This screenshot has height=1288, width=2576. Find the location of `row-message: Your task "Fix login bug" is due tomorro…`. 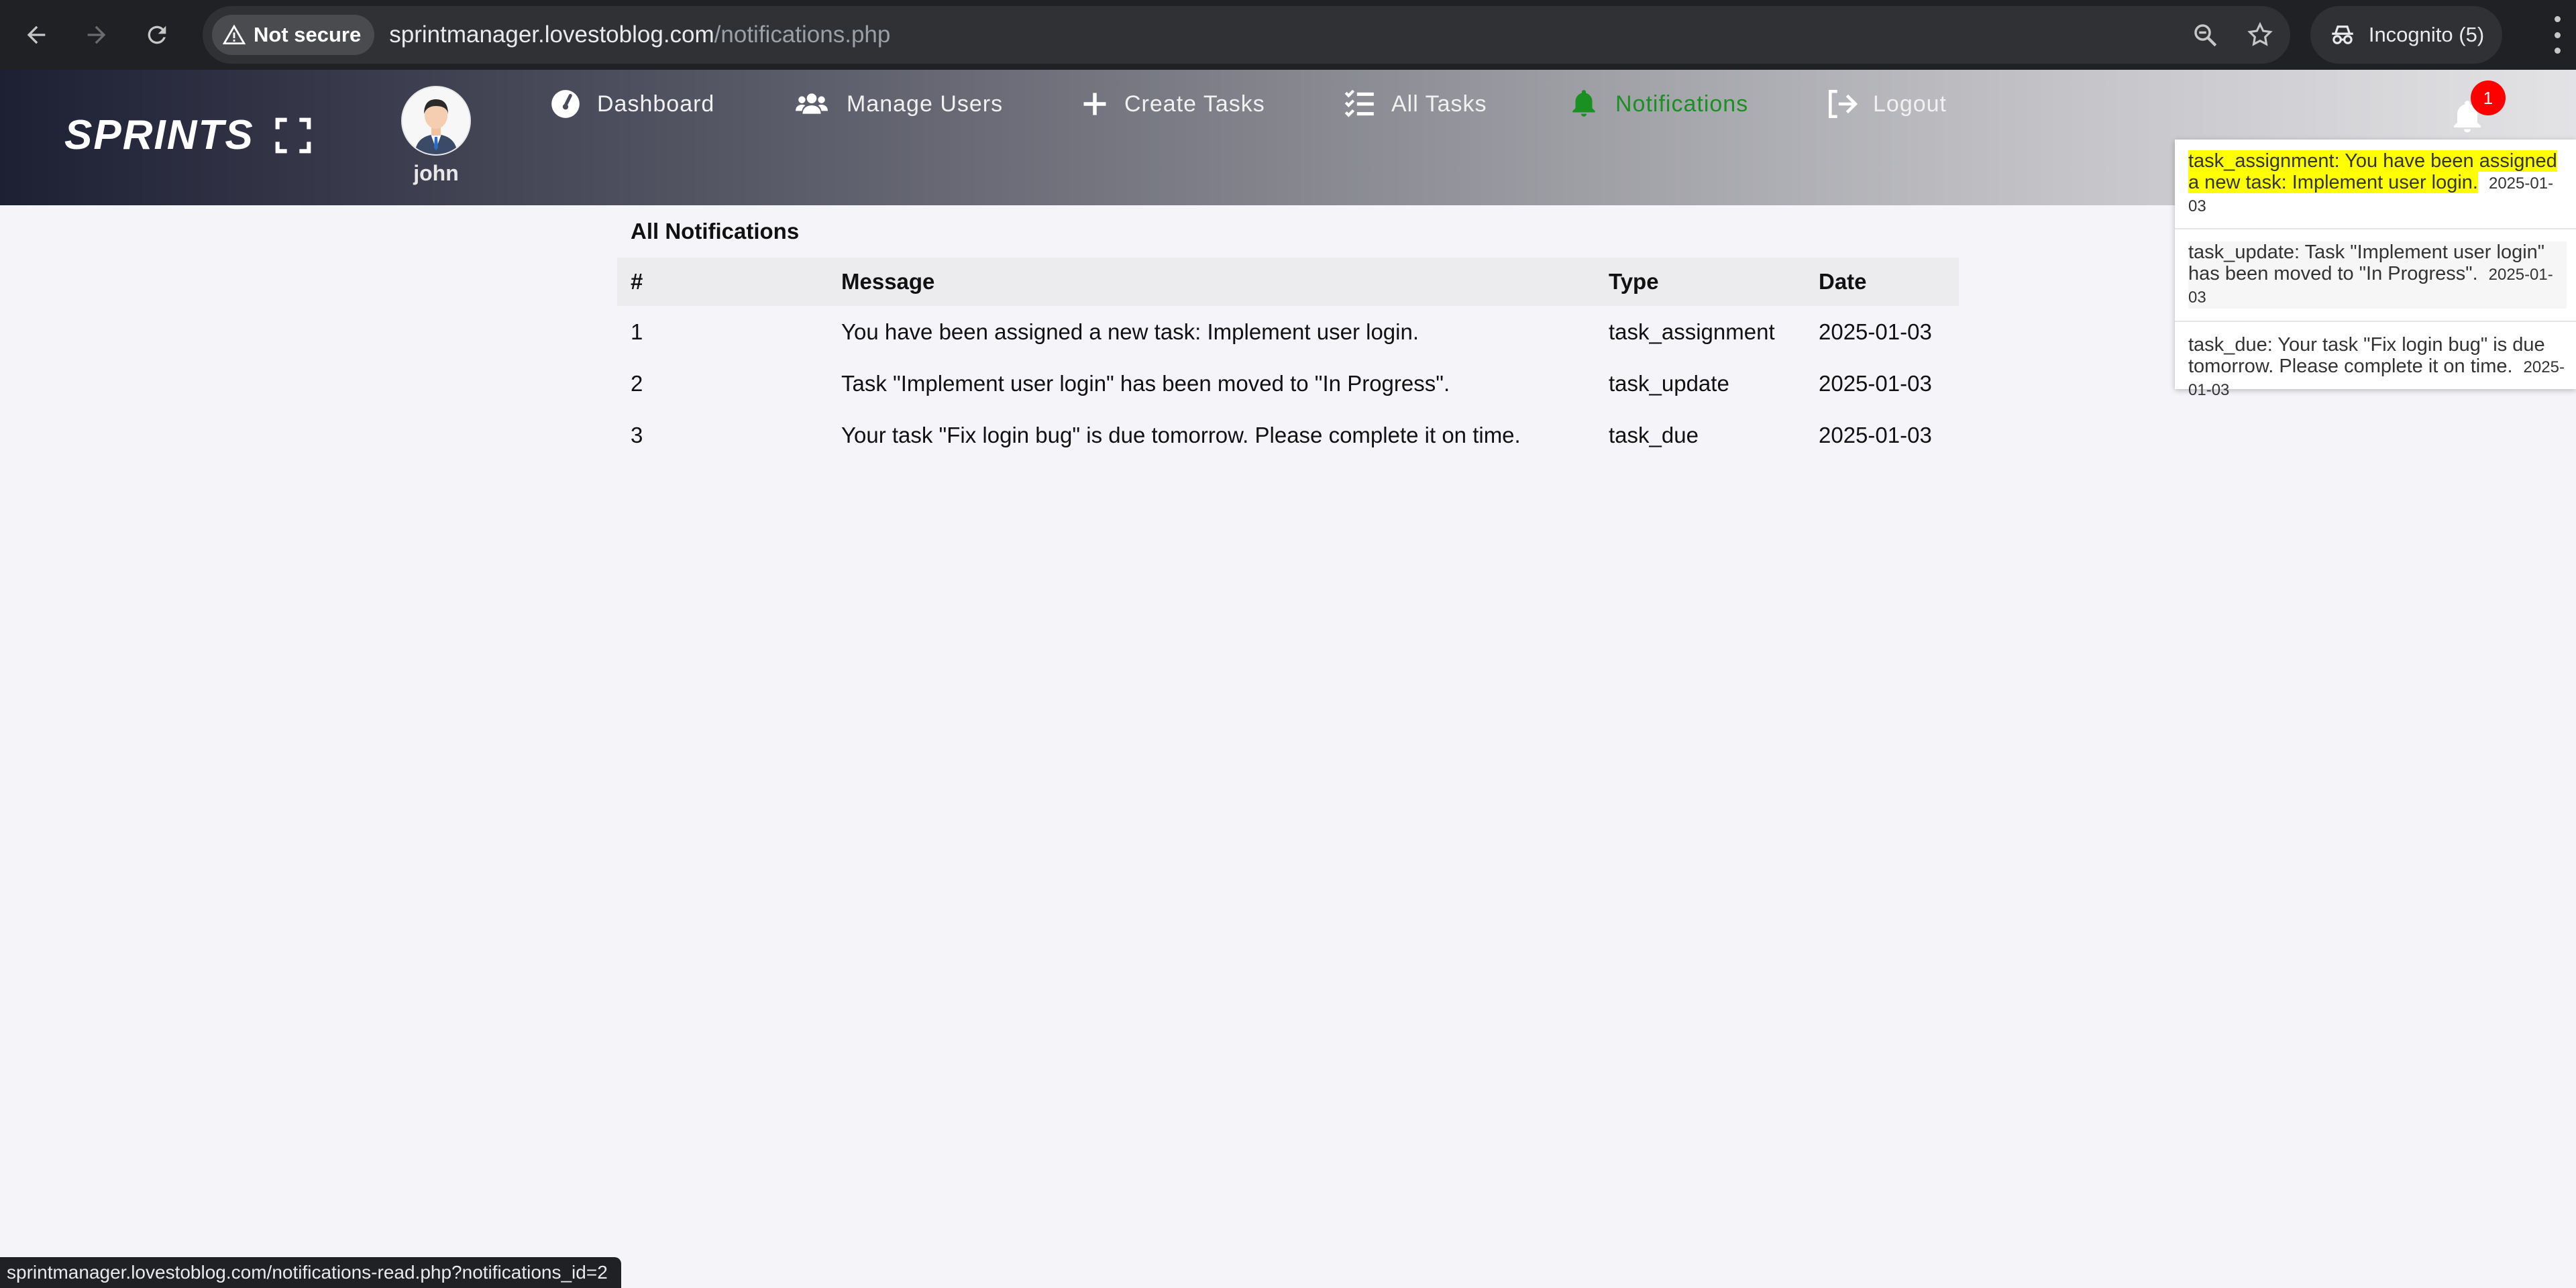

row-message: Your task "Fix login bug" is due tomorro… is located at coordinates (1181, 434).